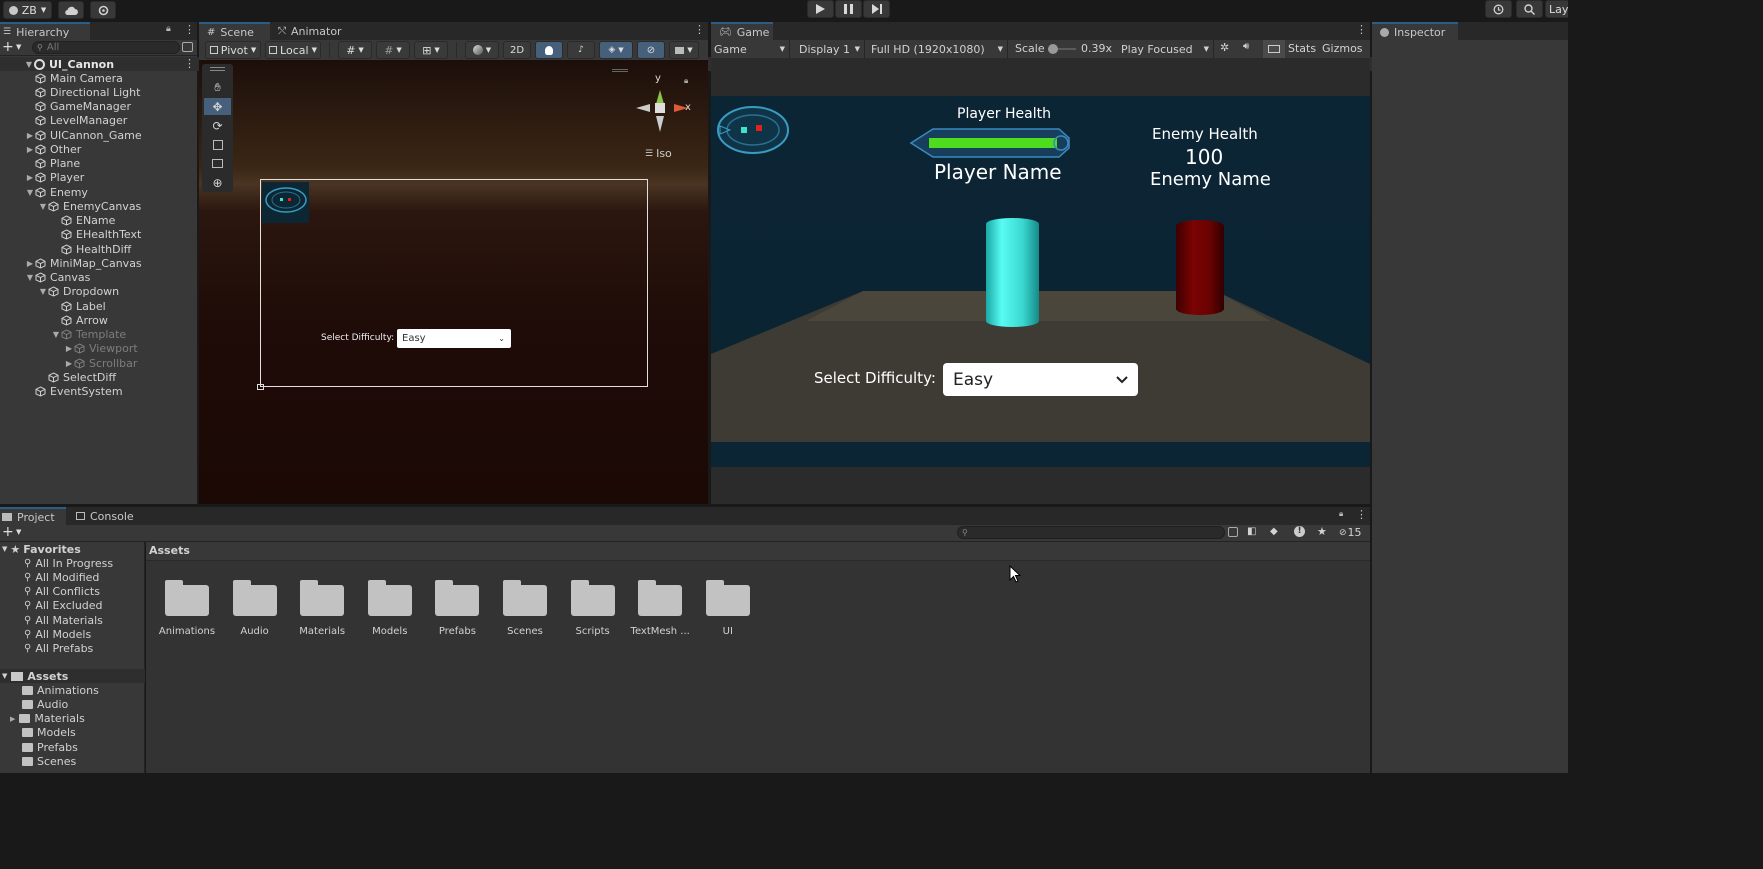 This screenshot has width=1763, height=869. I want to click on project-kebab-icon: ⋮, so click(1361, 514).